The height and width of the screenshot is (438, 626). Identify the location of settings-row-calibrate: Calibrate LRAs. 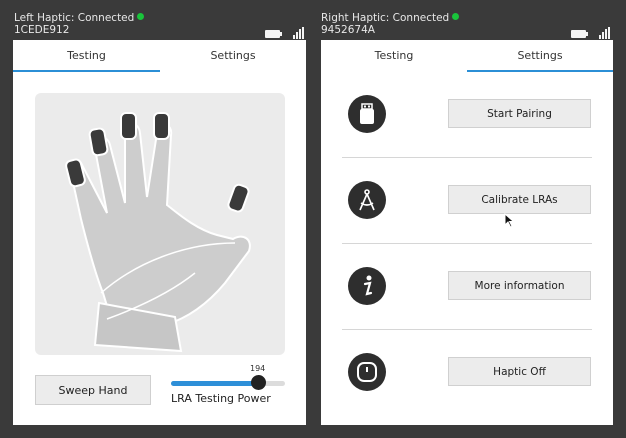
(467, 201).